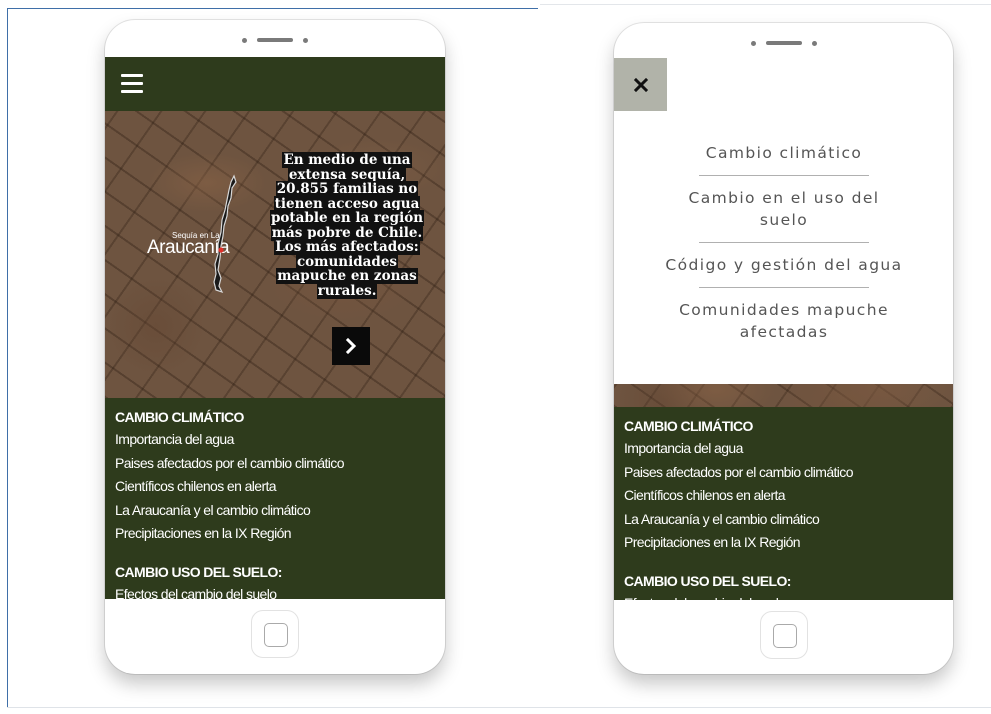  I want to click on frame-border-bottom, so click(499, 707).